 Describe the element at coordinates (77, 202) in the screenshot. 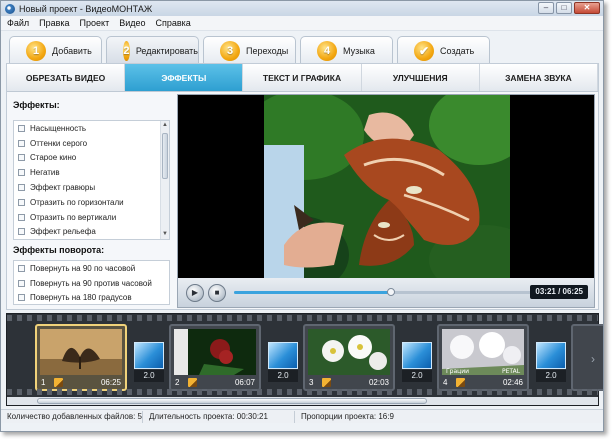

I see `effect-label: Отразить по горизонтали` at that location.